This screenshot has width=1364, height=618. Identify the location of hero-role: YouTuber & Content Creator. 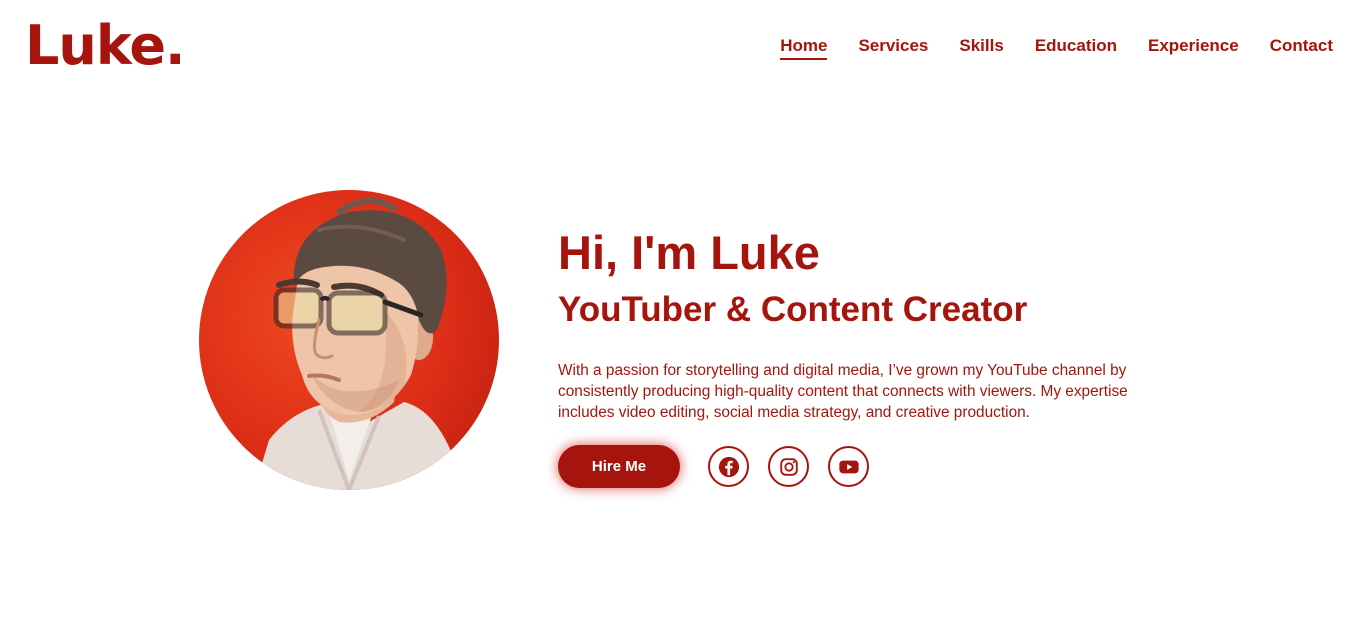
(793, 309).